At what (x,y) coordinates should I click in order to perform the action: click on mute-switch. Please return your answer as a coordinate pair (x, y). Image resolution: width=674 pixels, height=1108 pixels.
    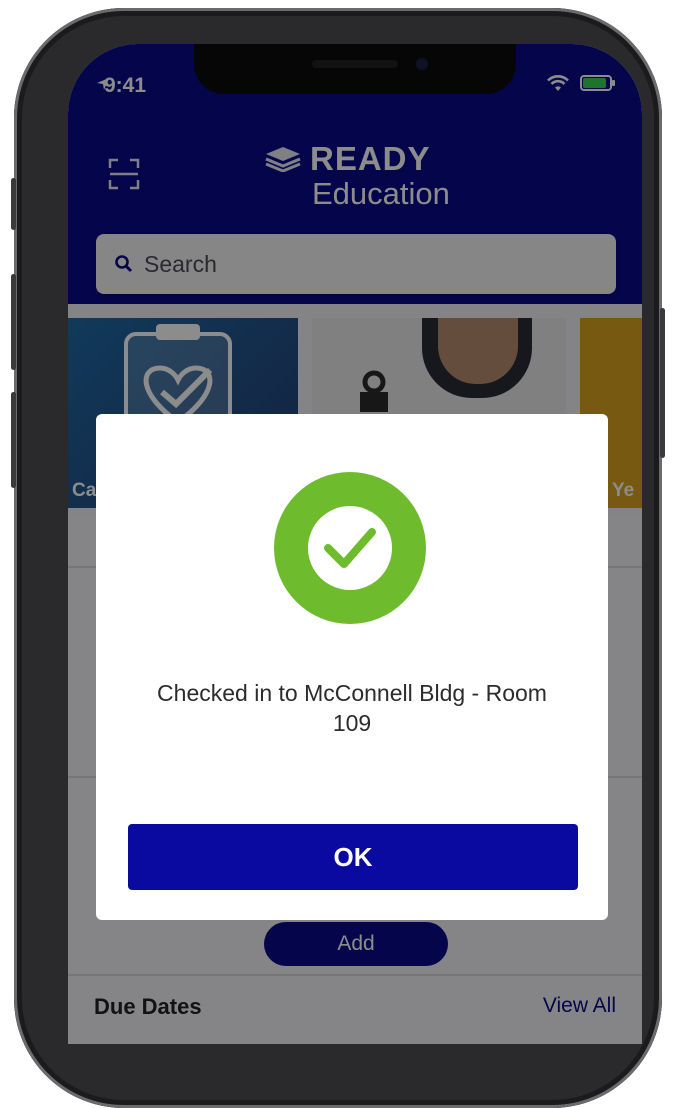
    Looking at the image, I should click on (13, 204).